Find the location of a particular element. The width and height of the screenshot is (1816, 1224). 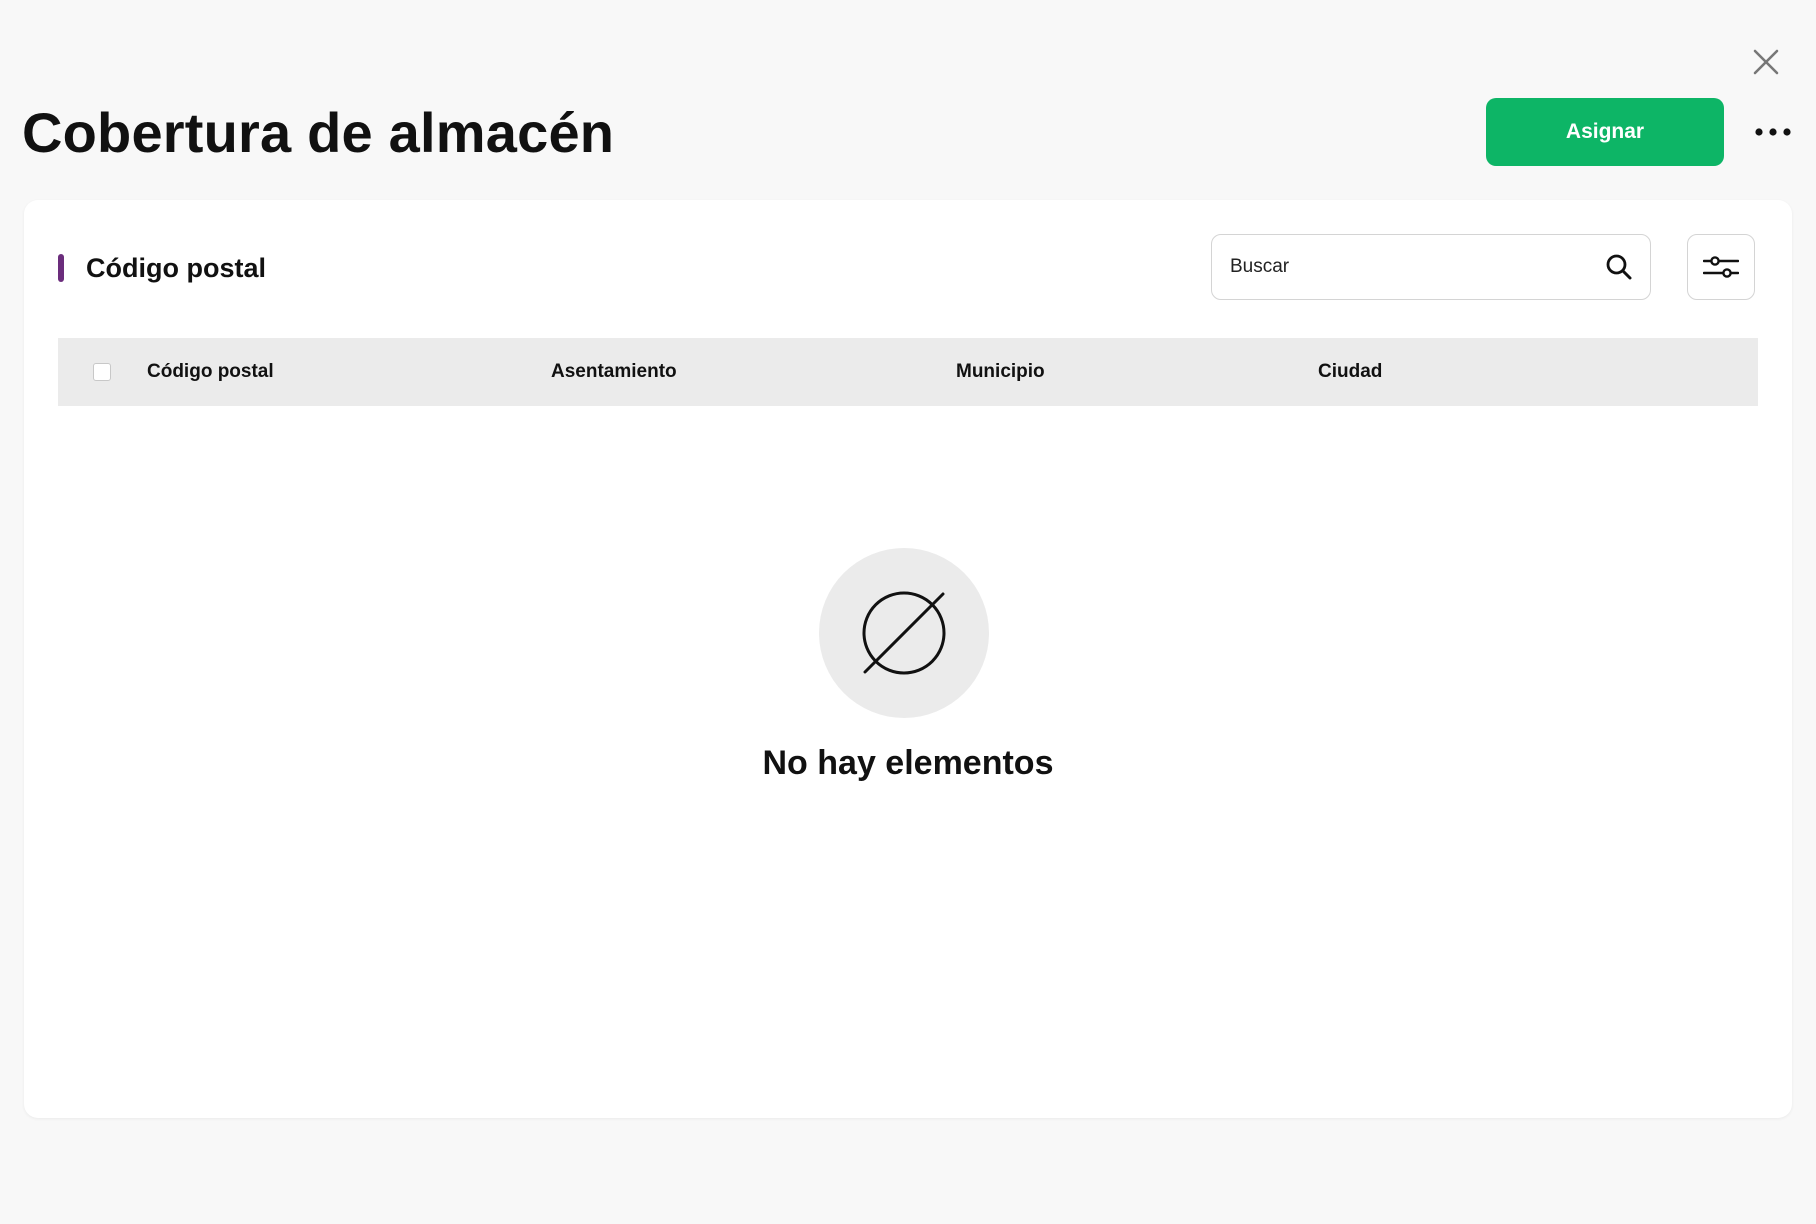

empty-state-message: No hay elementos is located at coordinates (908, 763).